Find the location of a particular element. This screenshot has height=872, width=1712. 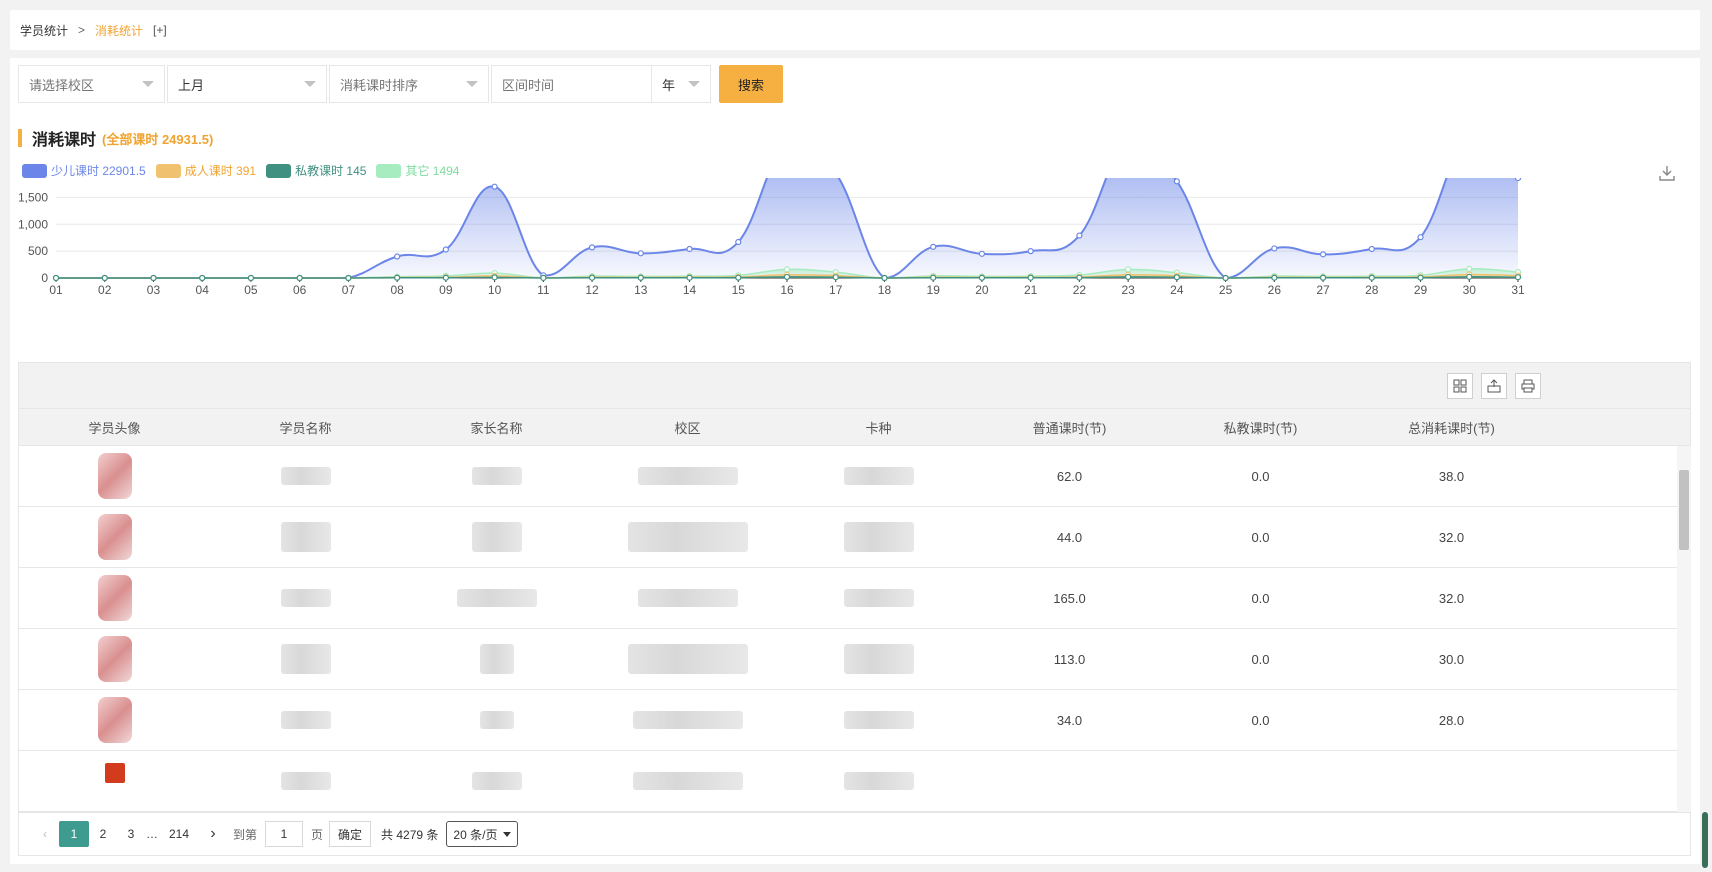

table-toolbar is located at coordinates (854, 385).